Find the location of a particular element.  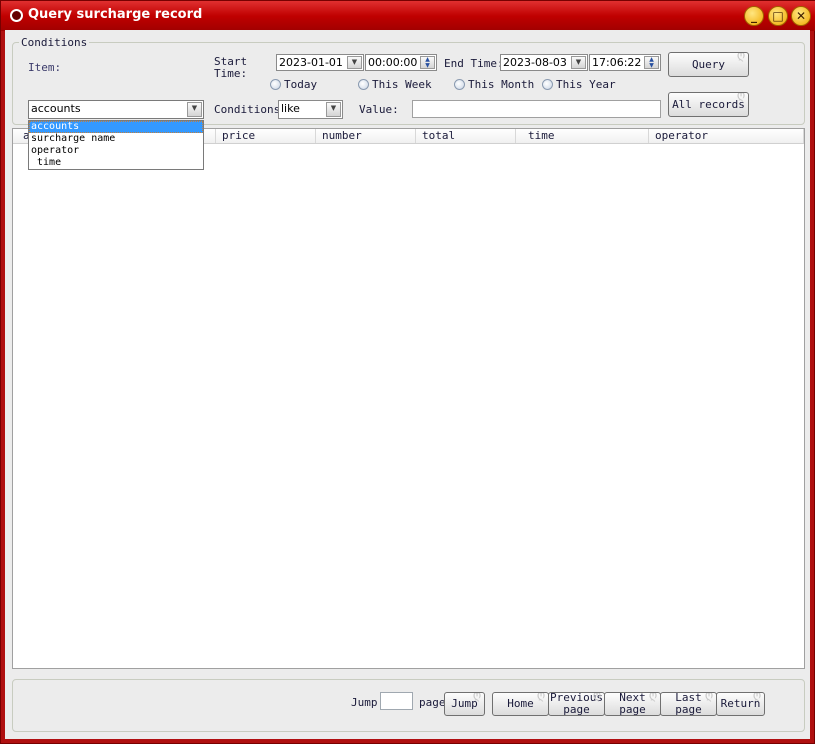

end-date-value: 2023-08-03 is located at coordinates (535, 62).